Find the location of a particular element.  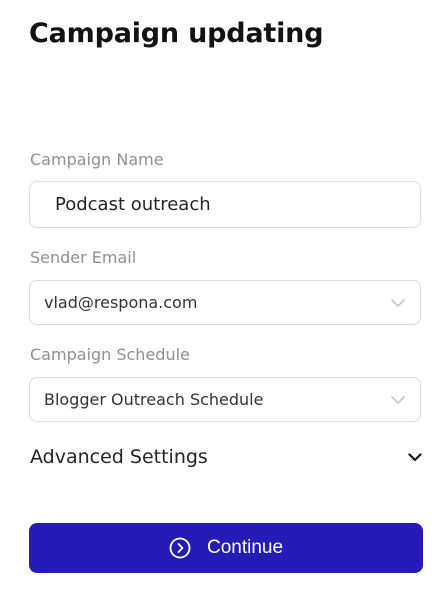

advanced-settings-label: Advanced Settings is located at coordinates (119, 457).